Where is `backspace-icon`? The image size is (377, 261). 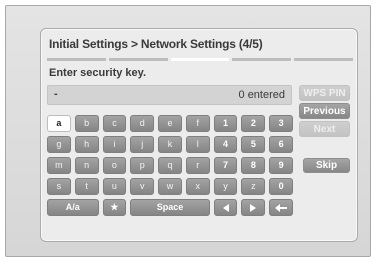 backspace-icon is located at coordinates (281, 207).